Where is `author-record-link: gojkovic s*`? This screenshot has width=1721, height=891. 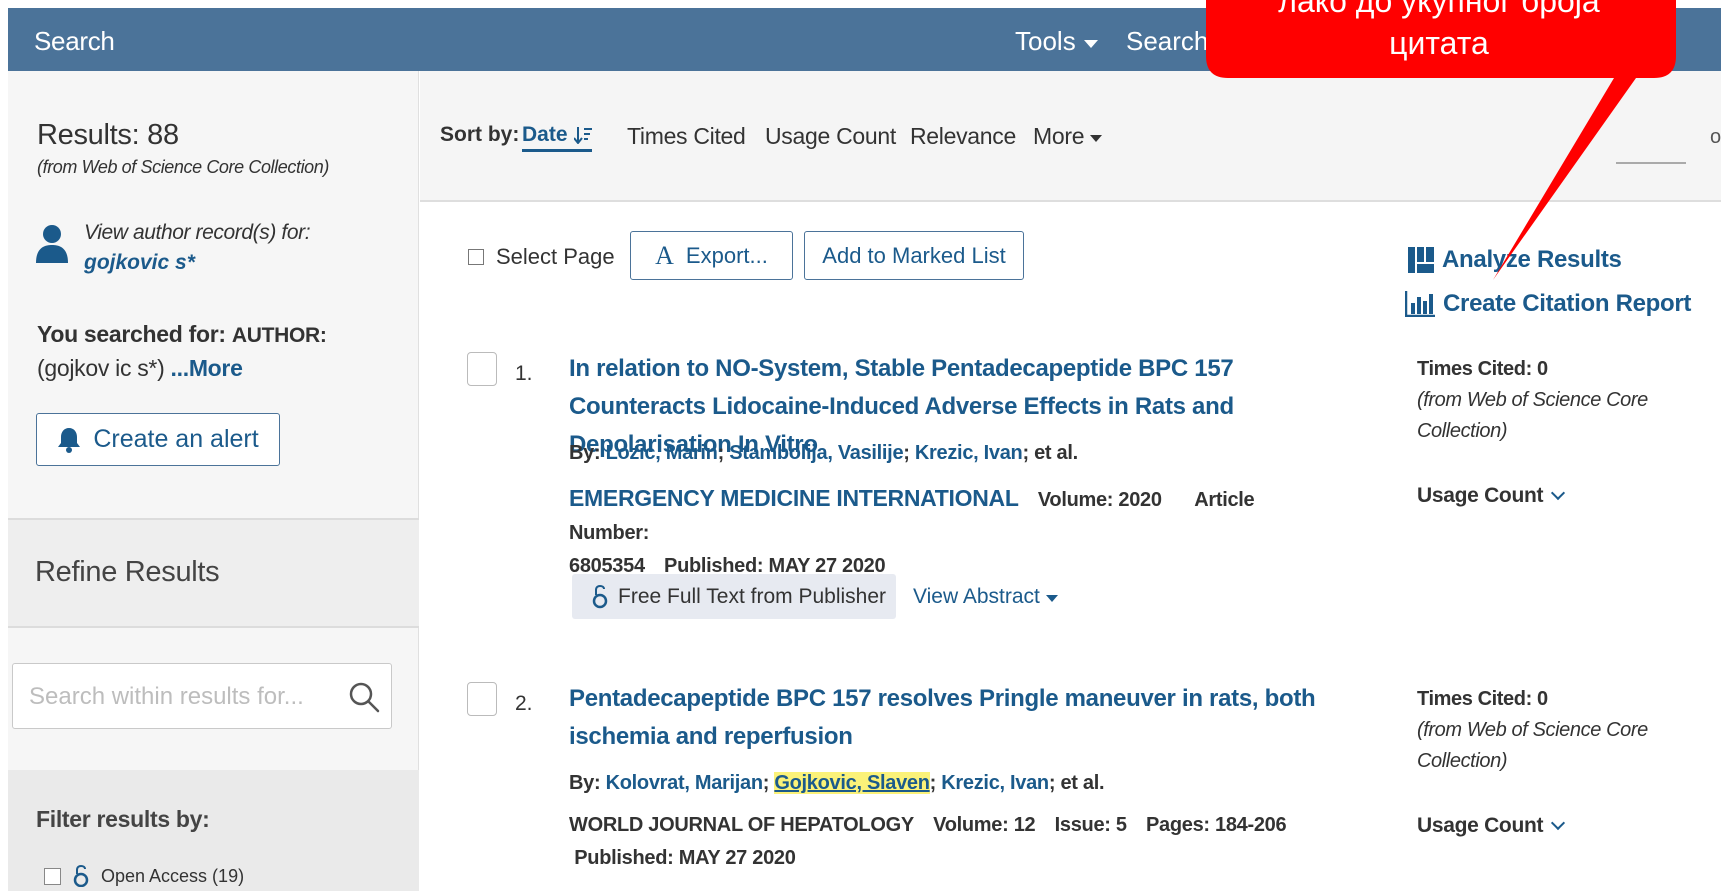 author-record-link: gojkovic s* is located at coordinates (139, 263).